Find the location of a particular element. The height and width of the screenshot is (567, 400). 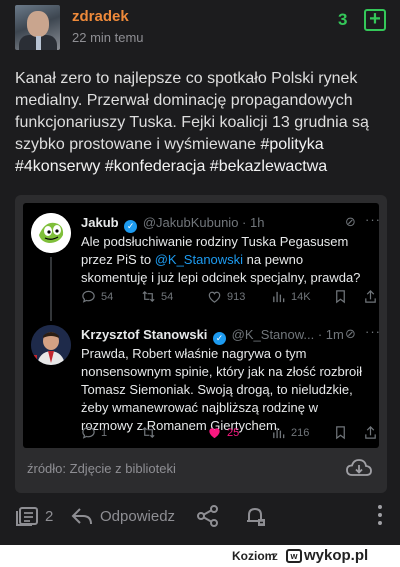

tweet-handle: @JakubKubunio · 1h is located at coordinates (203, 222).